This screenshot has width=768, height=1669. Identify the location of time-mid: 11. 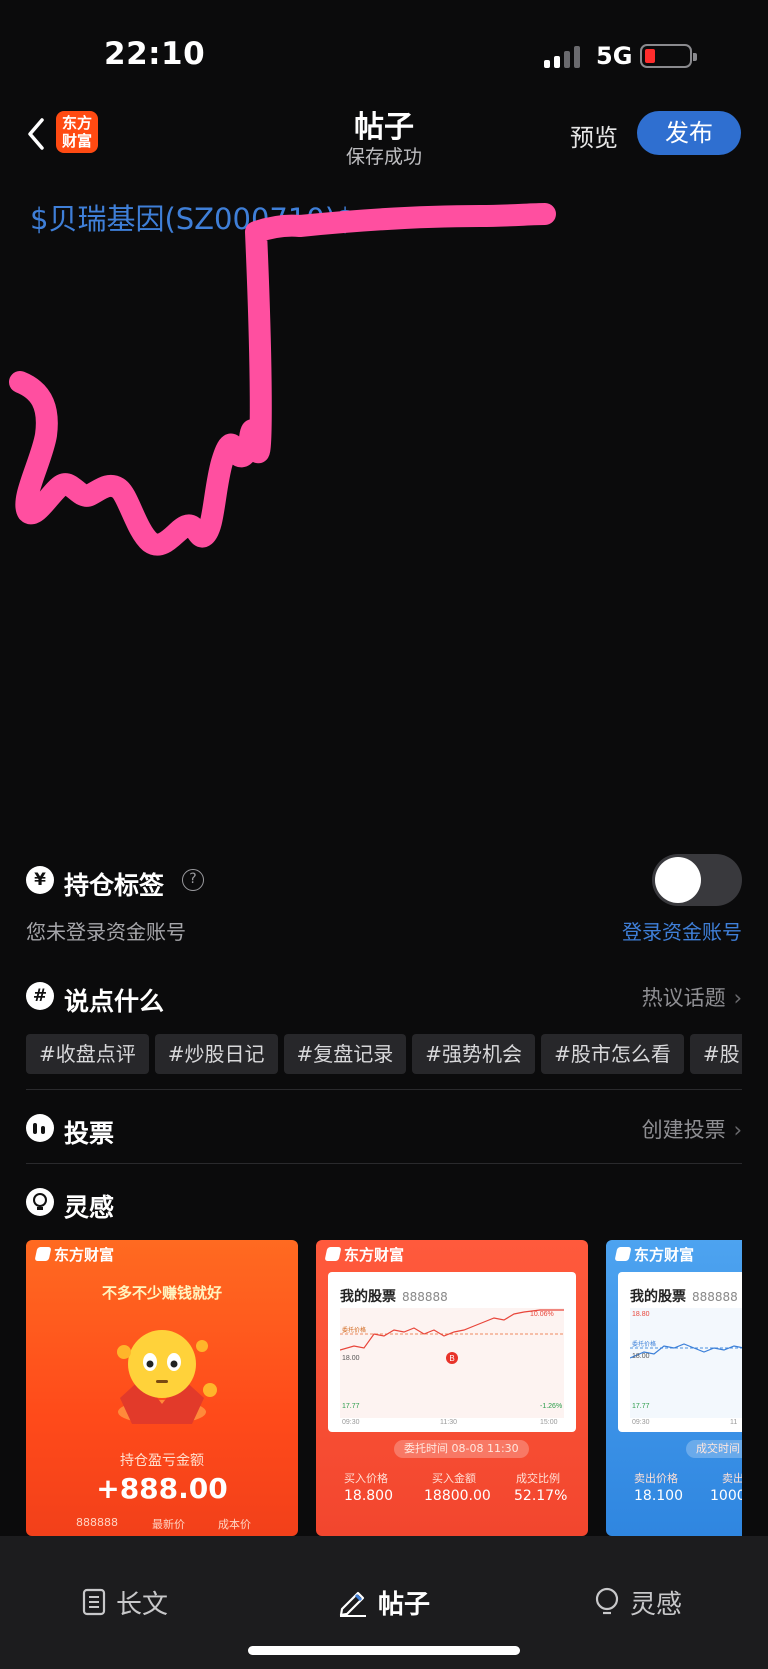
(733, 1422).